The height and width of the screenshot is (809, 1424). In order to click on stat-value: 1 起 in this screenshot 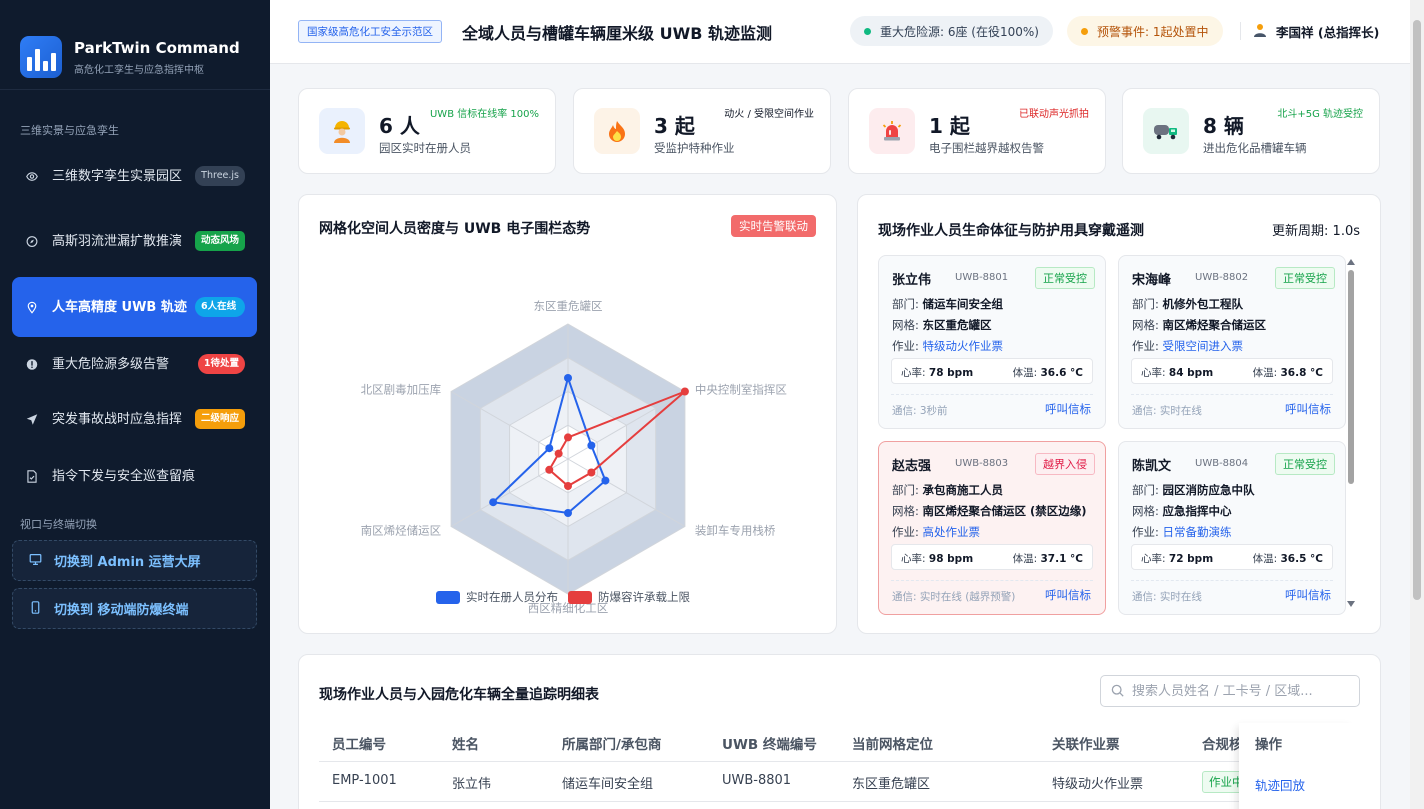, I will do `click(949, 126)`.